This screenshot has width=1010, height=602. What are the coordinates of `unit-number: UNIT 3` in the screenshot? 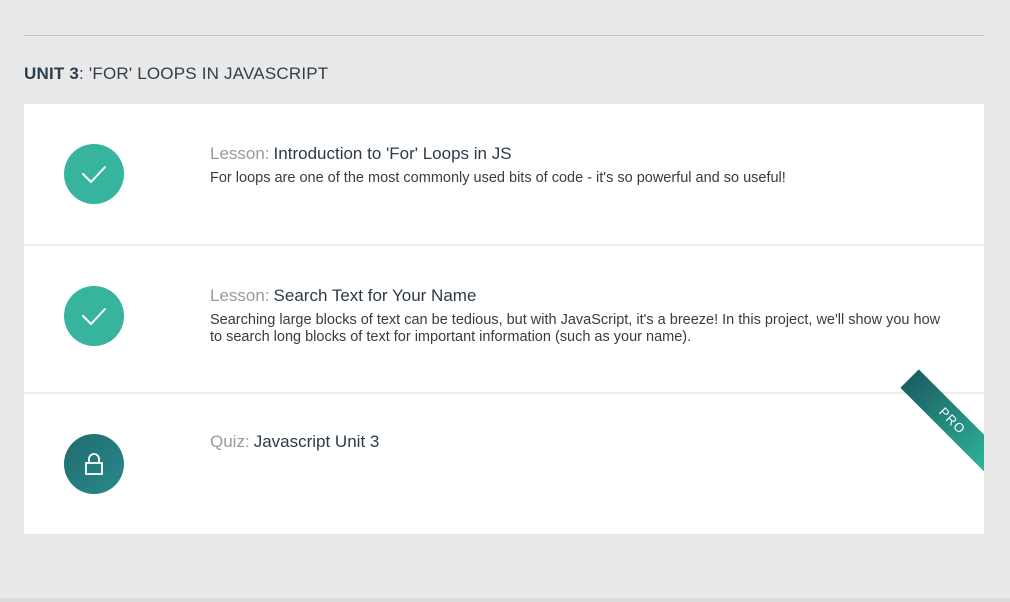 It's located at (52, 73).